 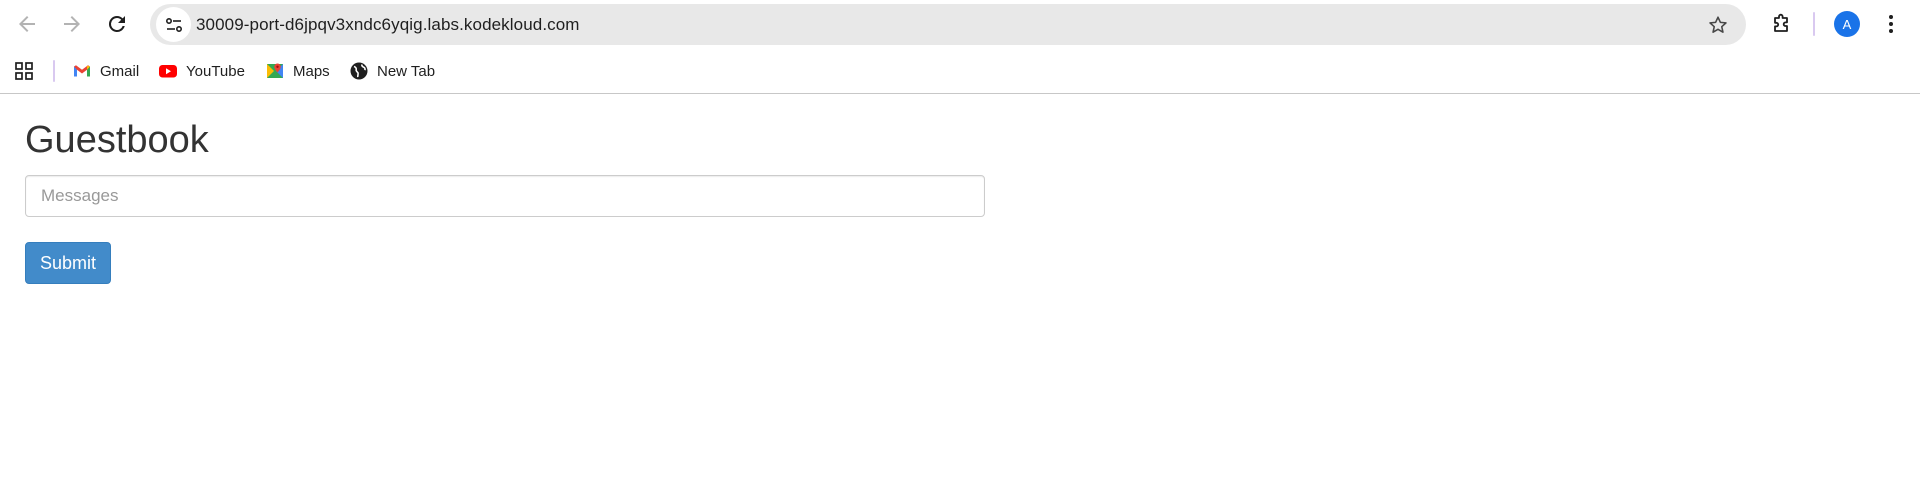 What do you see at coordinates (1814, 24) in the screenshot?
I see `toolbar-divider` at bounding box center [1814, 24].